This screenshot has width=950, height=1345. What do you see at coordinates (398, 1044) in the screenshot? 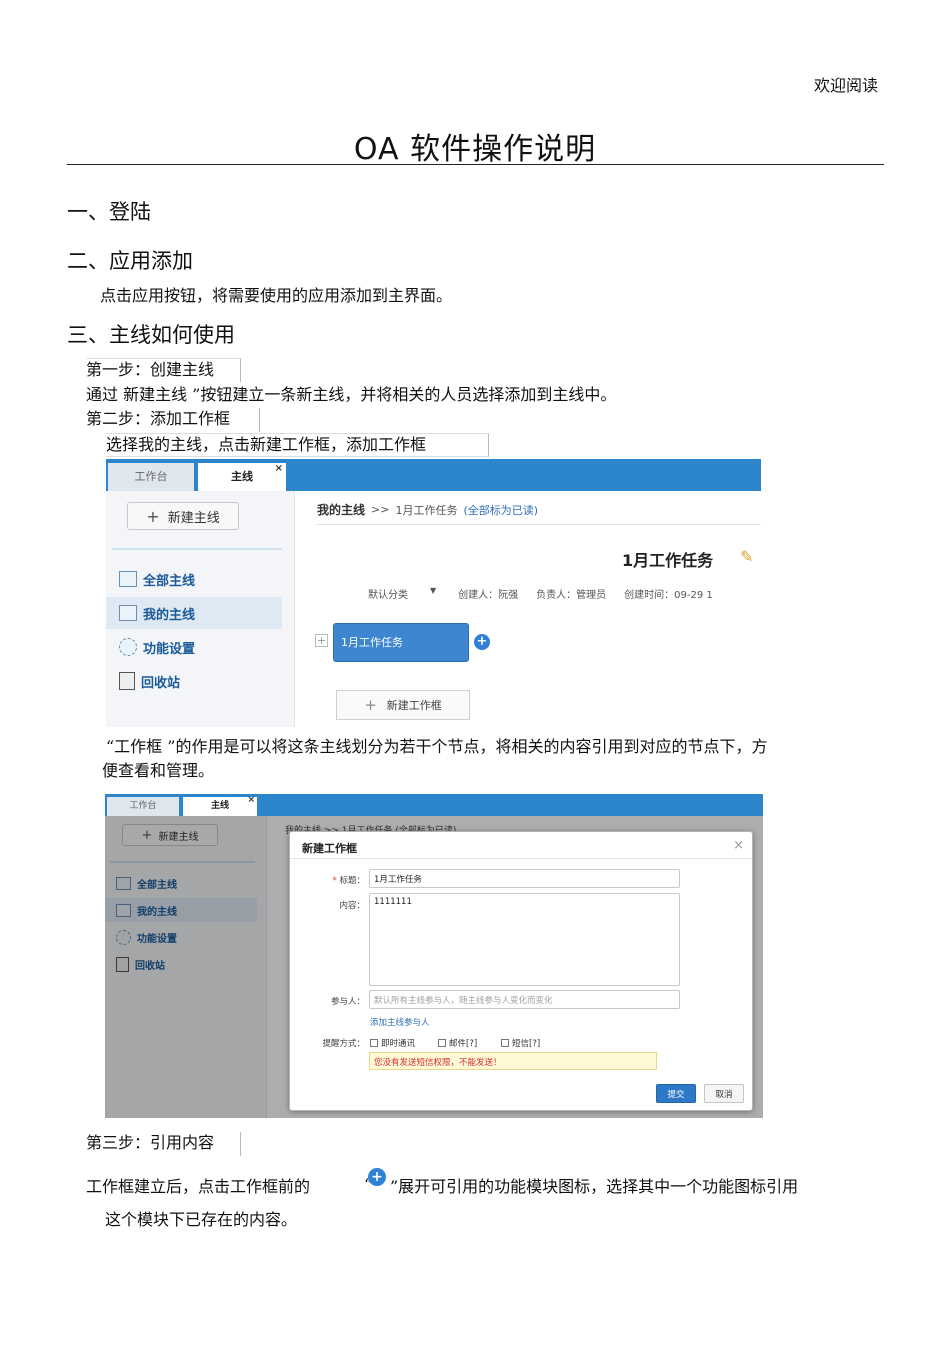
I see `remind-im-label: 即时通讯` at bounding box center [398, 1044].